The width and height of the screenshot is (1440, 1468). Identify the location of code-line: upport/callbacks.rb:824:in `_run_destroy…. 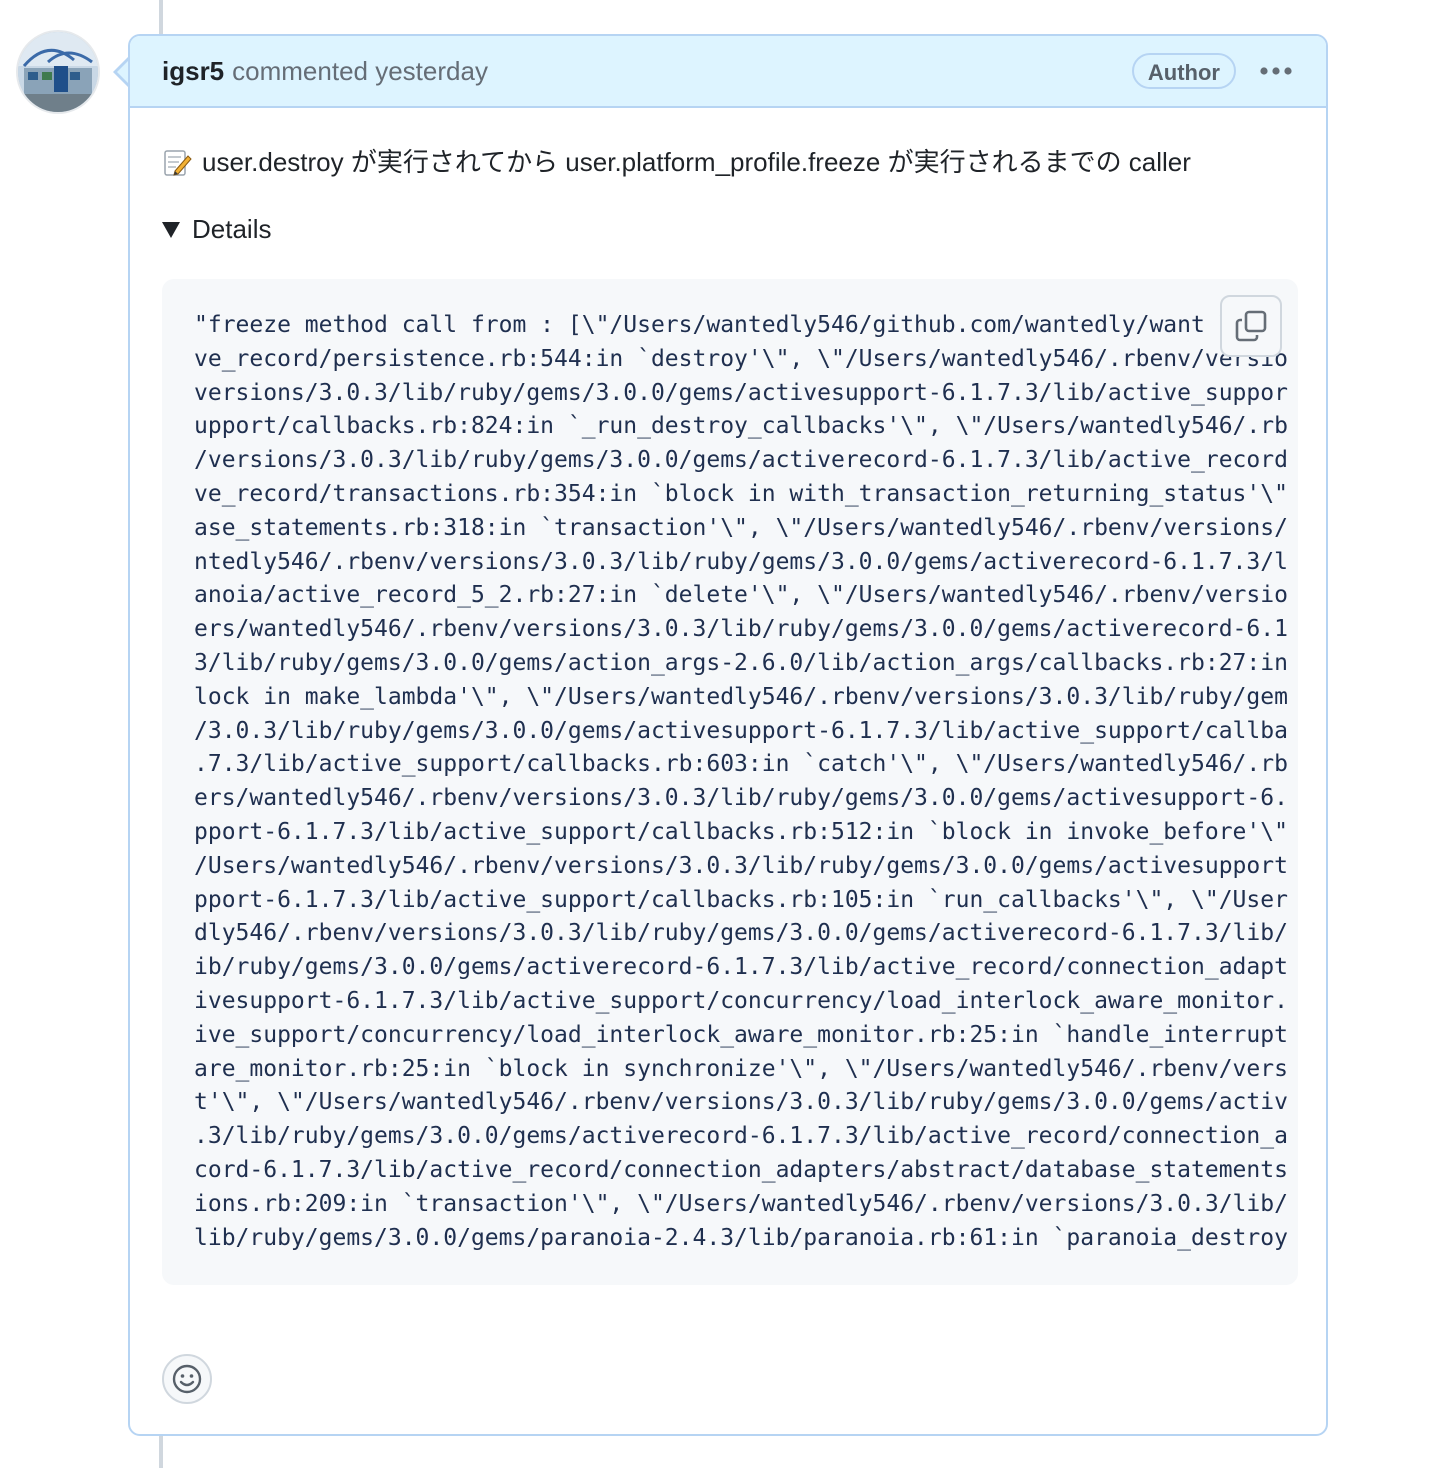
(741, 426).